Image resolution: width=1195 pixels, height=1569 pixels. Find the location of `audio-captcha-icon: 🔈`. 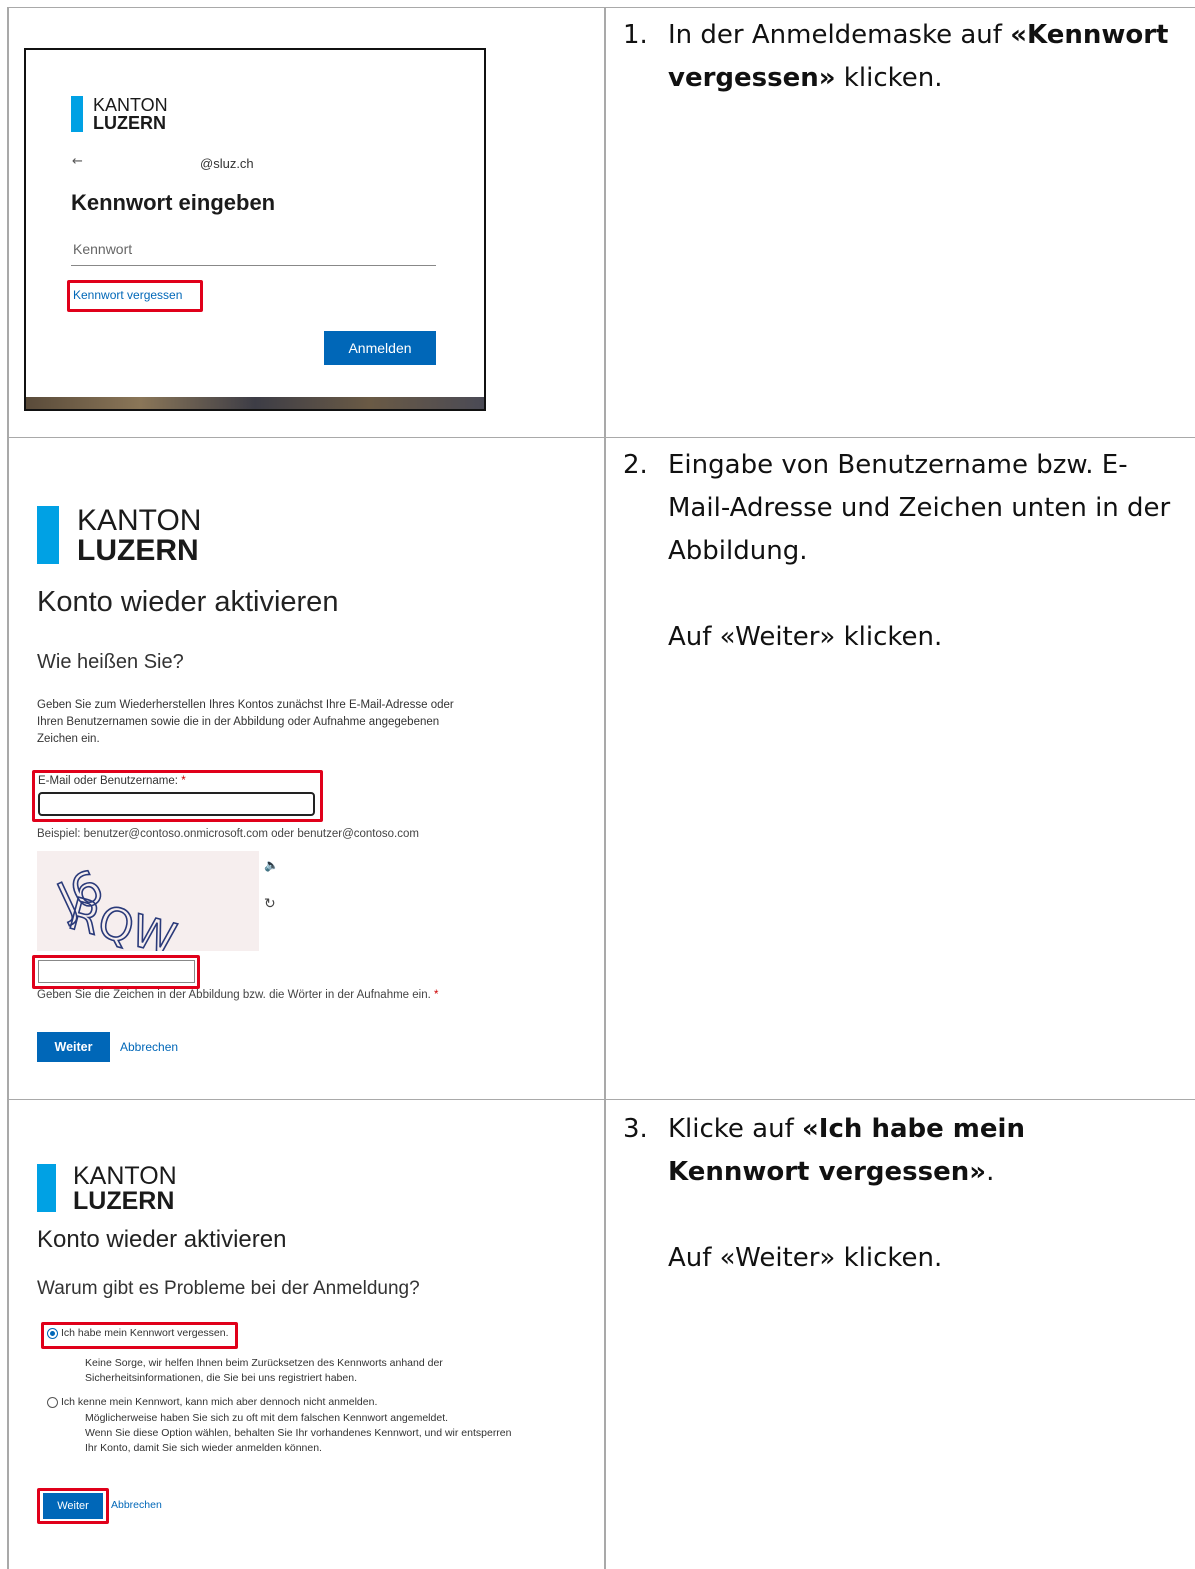

audio-captcha-icon: 🔈 is located at coordinates (271, 865).